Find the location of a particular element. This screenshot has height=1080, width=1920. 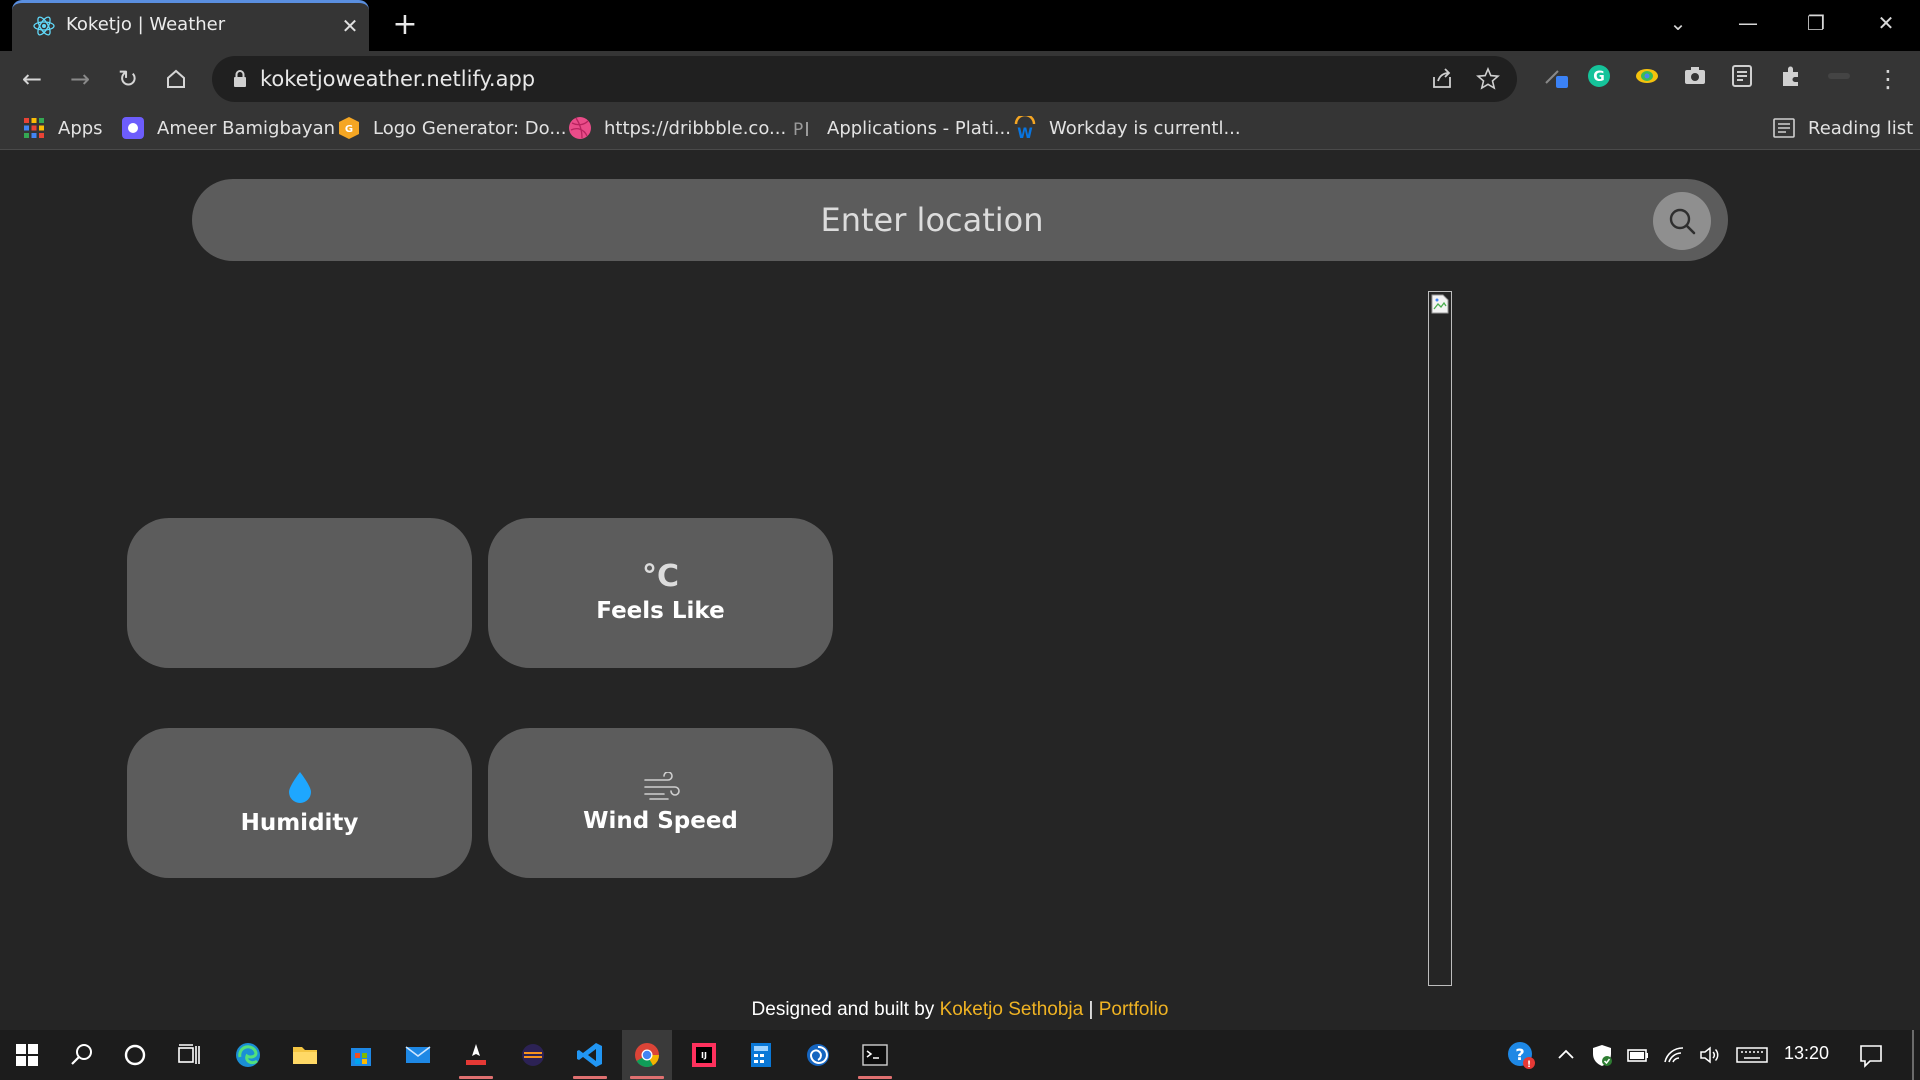

share-icon is located at coordinates (1442, 79).